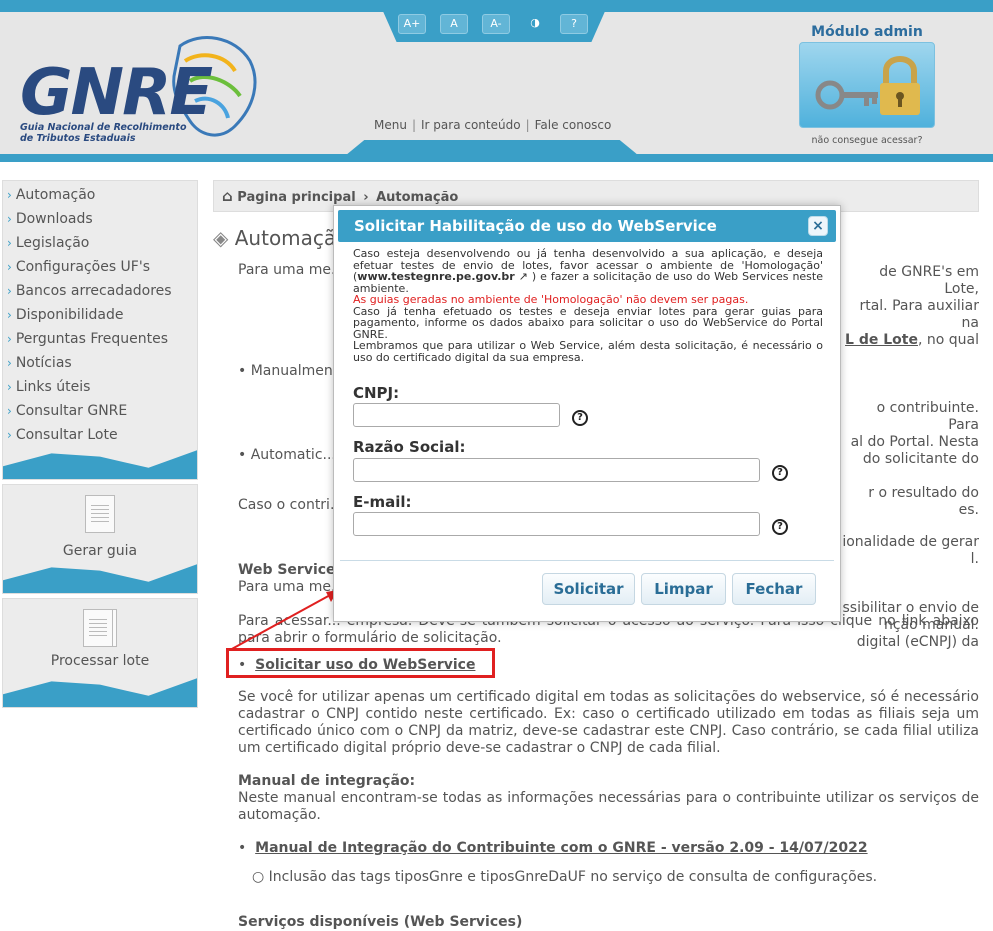 The image size is (993, 931). Describe the element at coordinates (380, 922) in the screenshot. I see `services-heading: Serviços disponíveis (Web Services)` at that location.